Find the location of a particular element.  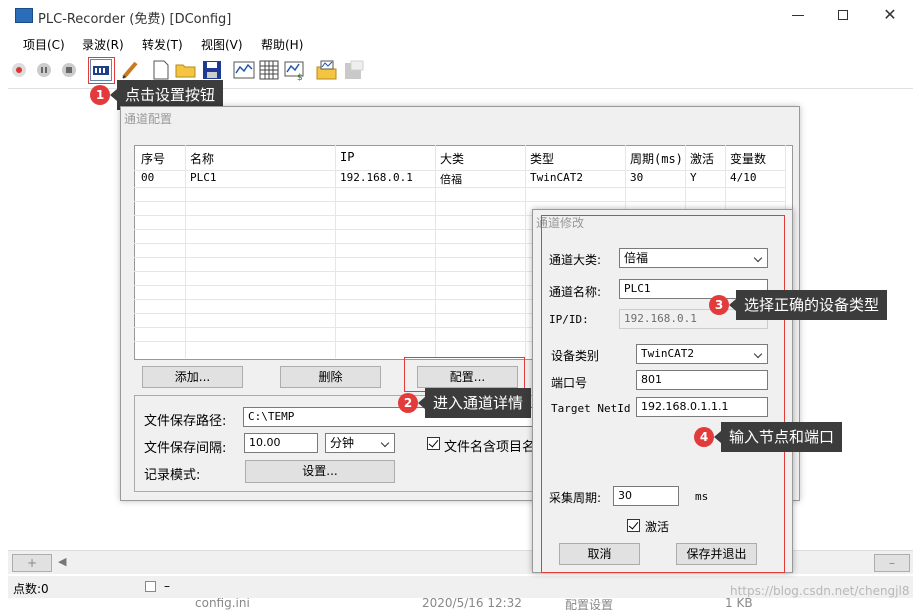

pause-icon is located at coordinates (44, 70).